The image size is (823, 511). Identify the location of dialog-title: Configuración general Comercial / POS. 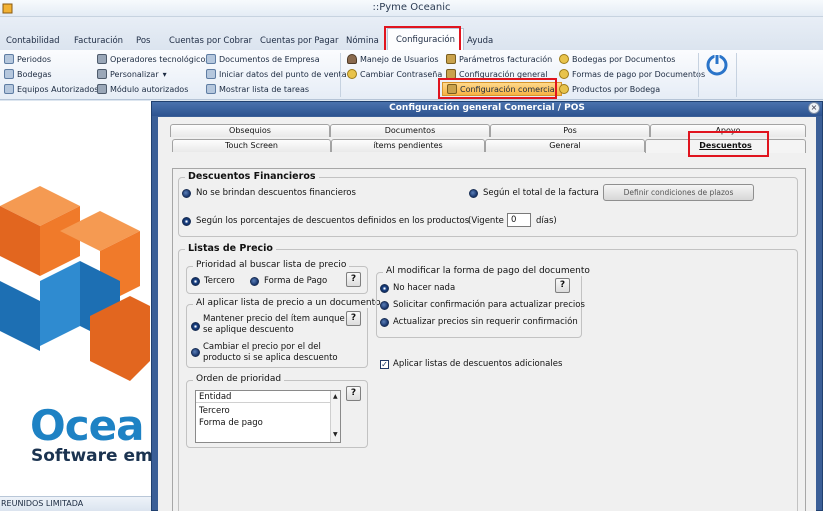
(487, 109).